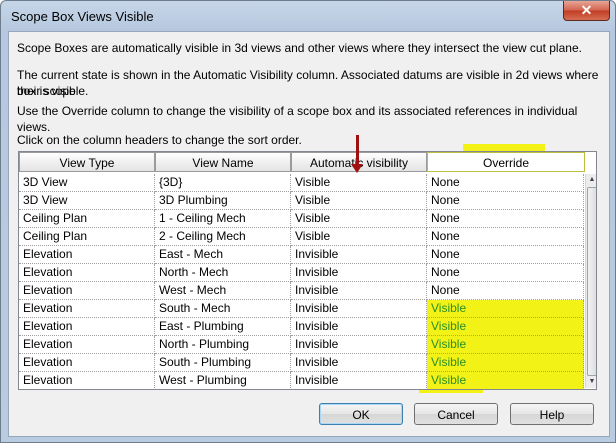 This screenshot has width=616, height=443. What do you see at coordinates (82, 16) in the screenshot?
I see `window-title: Scope Box Views Visible` at bounding box center [82, 16].